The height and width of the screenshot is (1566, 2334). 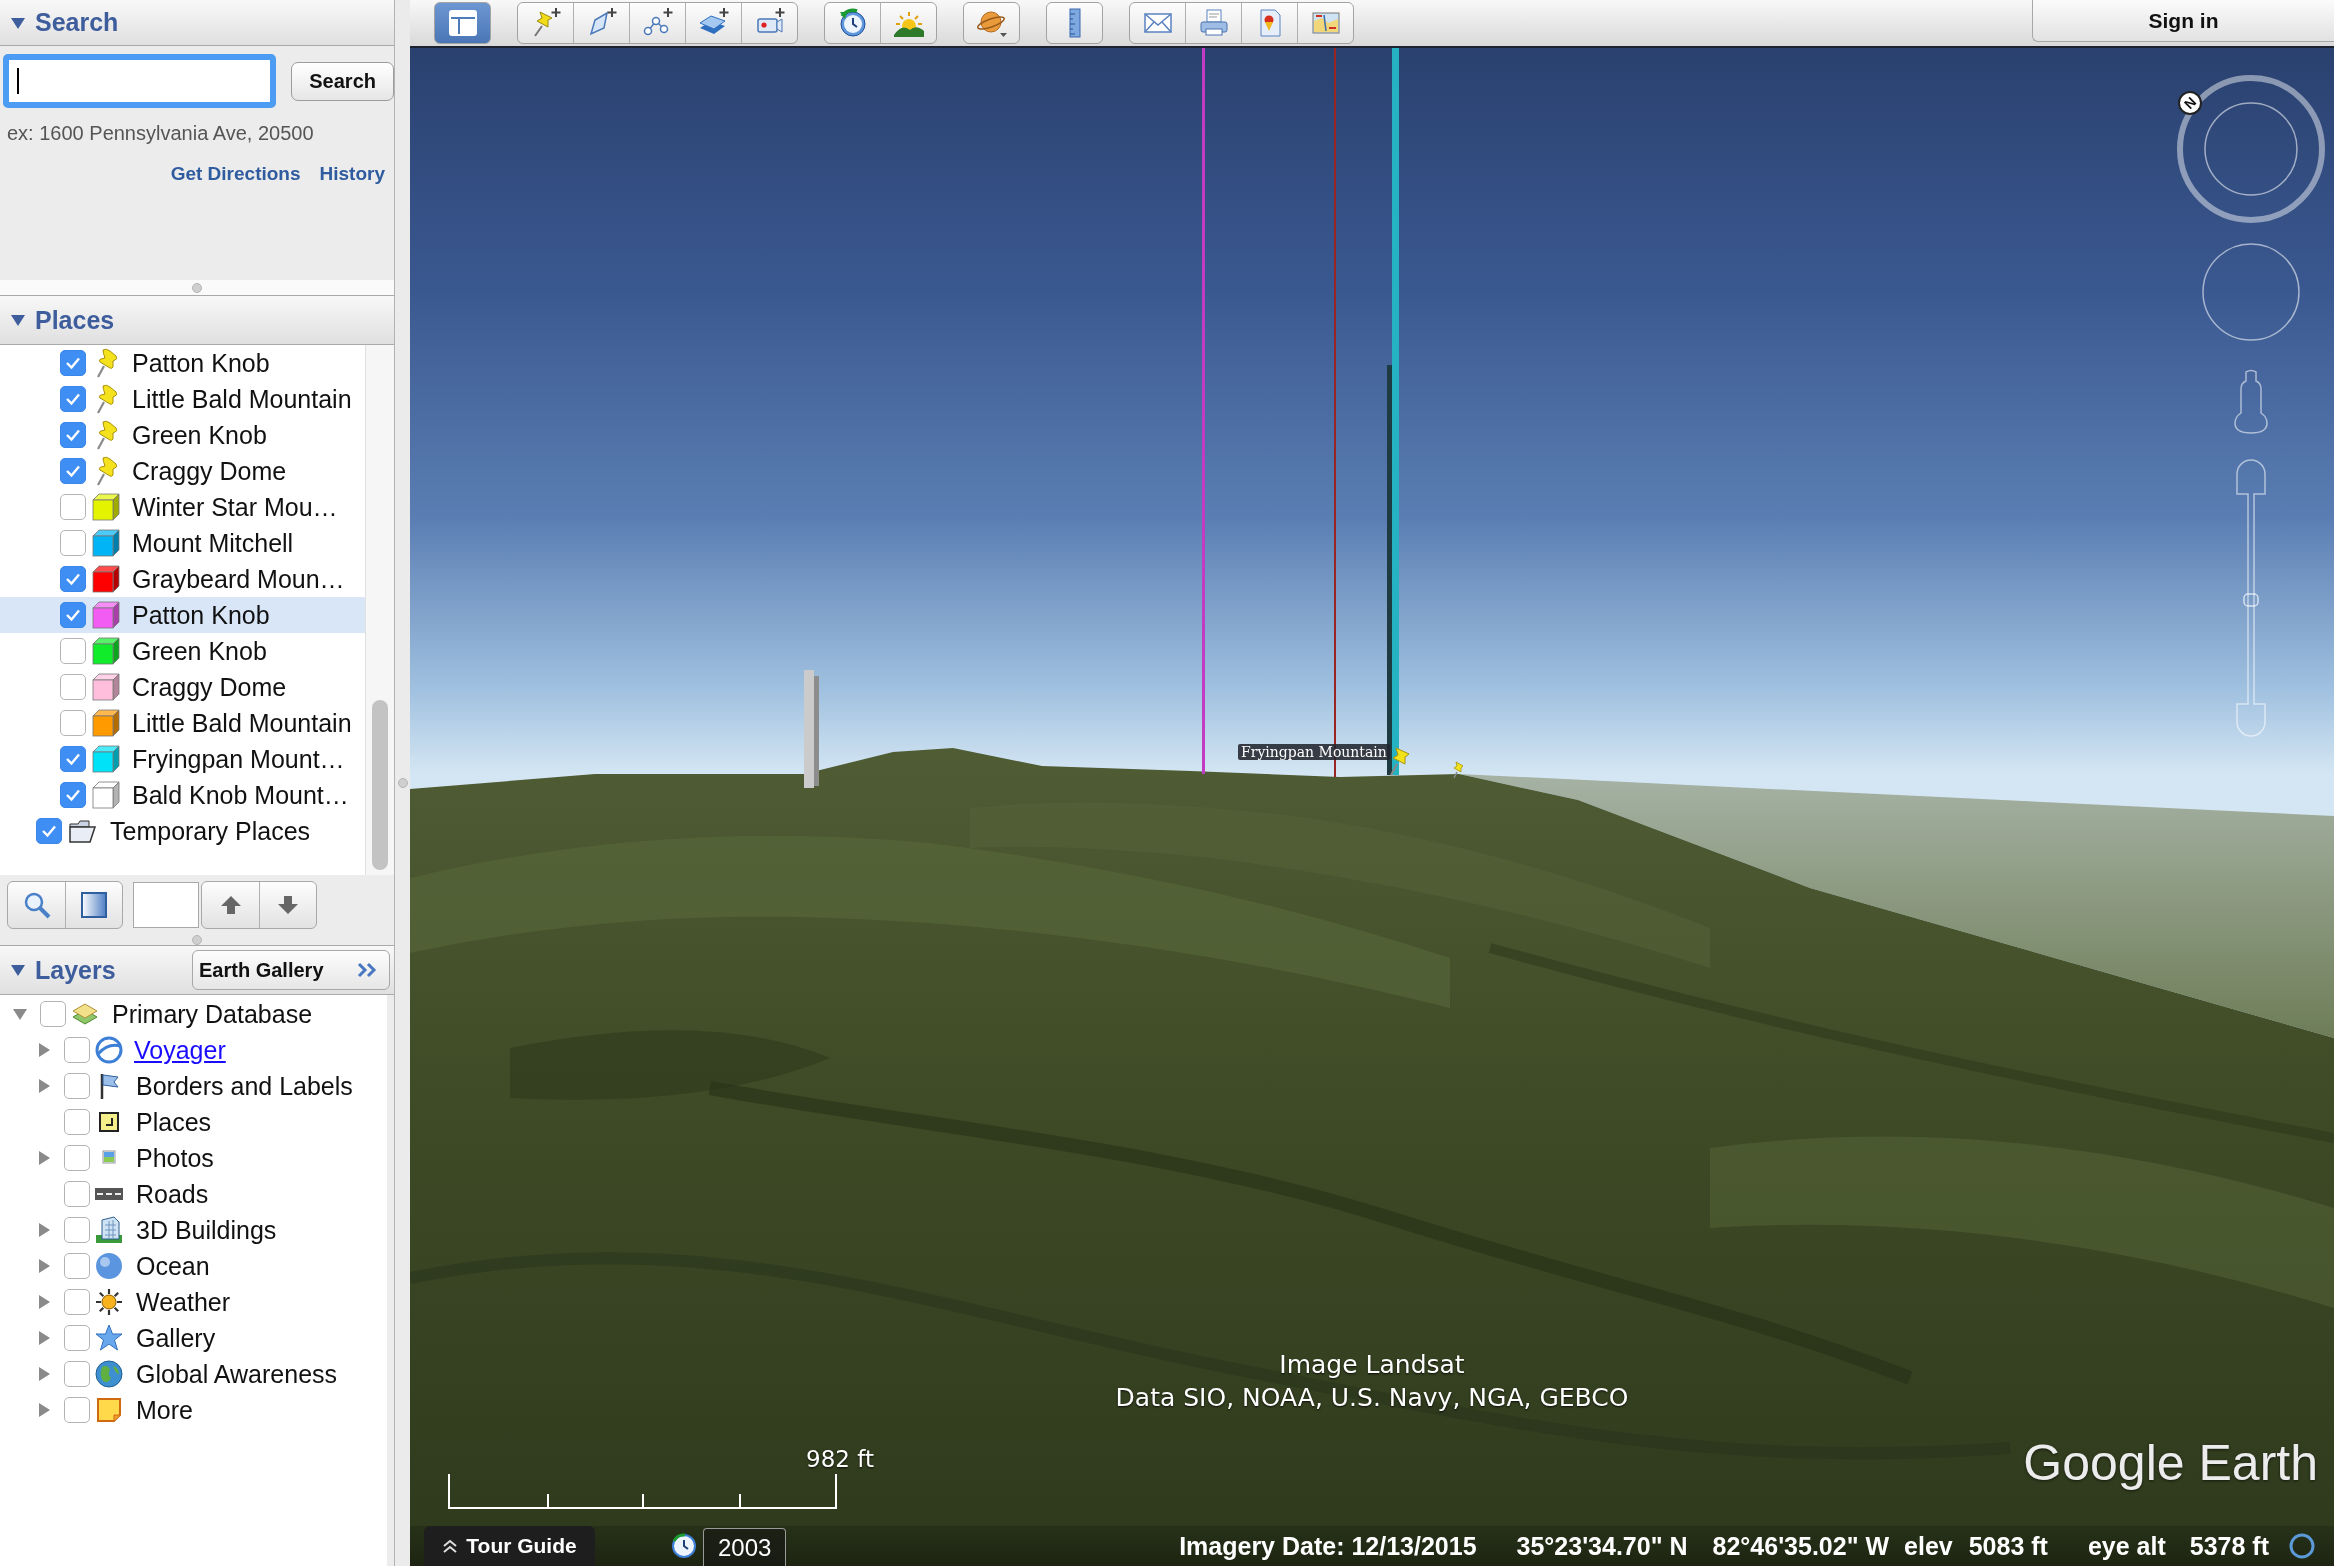 What do you see at coordinates (2251, 292) in the screenshot?
I see `move-control` at bounding box center [2251, 292].